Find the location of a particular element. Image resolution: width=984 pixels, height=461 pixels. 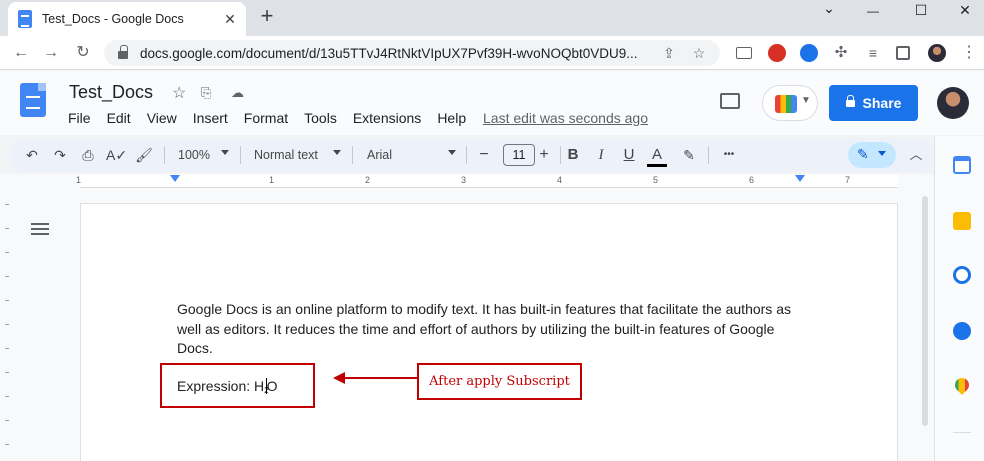

document-outline-icon is located at coordinates (40, 230).